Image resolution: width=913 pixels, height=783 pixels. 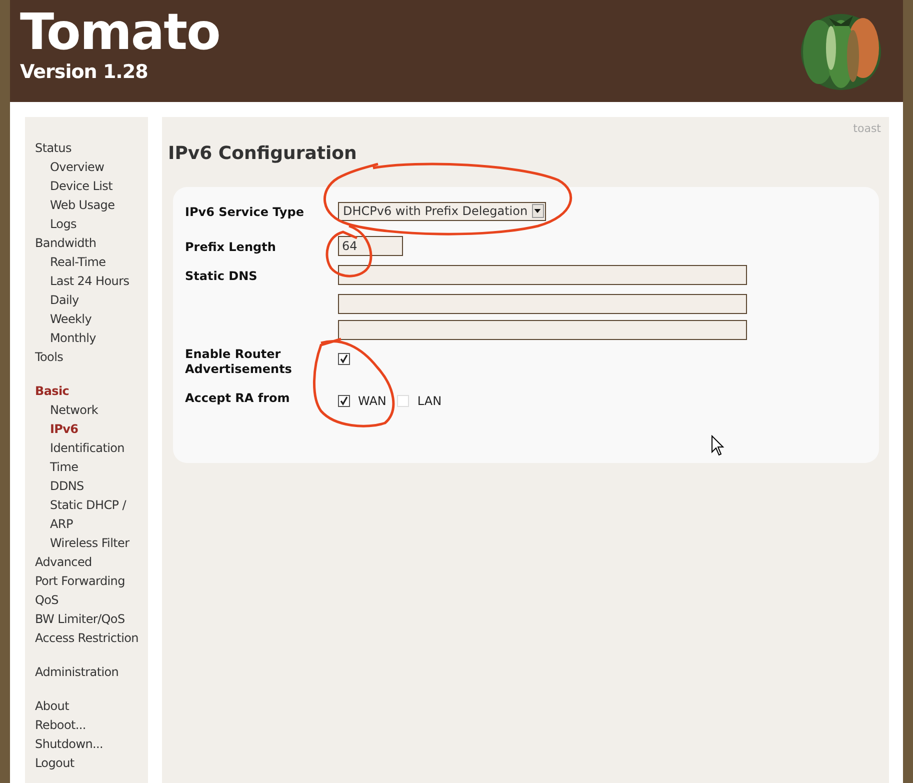 What do you see at coordinates (67, 486) in the screenshot?
I see `nav-link: DDNS` at bounding box center [67, 486].